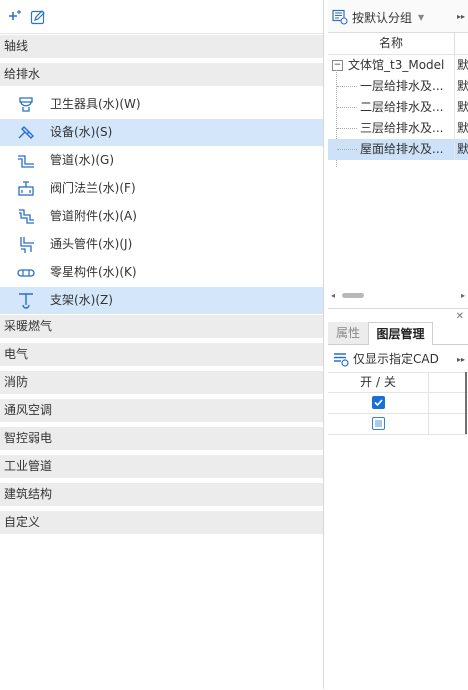 The image size is (468, 690). What do you see at coordinates (91, 244) in the screenshot?
I see `item-label: 通头管件(水)(J)` at bounding box center [91, 244].